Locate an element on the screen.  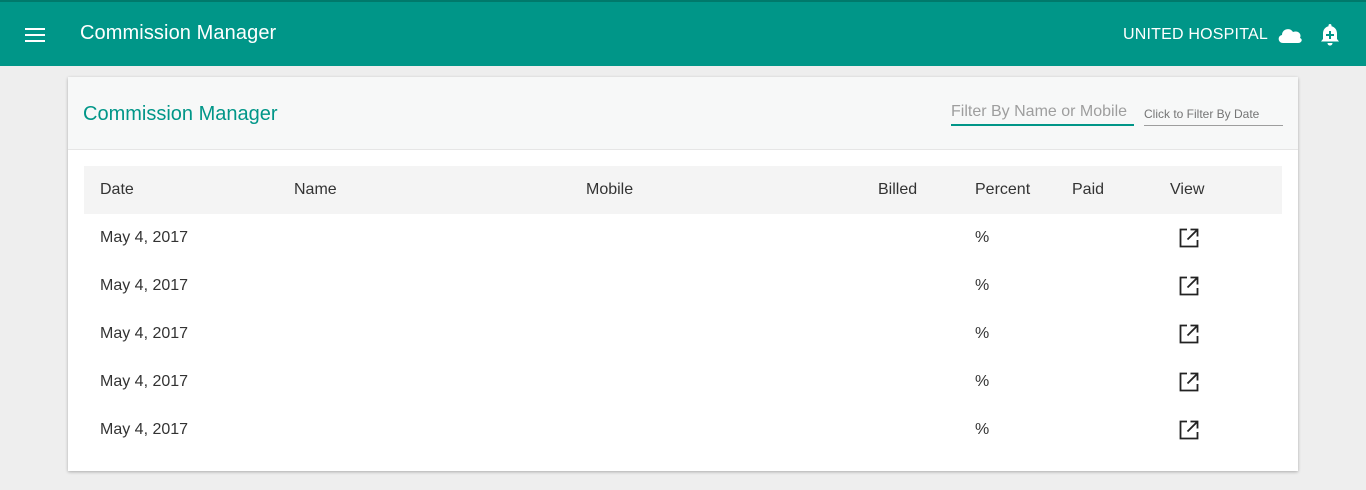
card-header: Commission Manager is located at coordinates (683, 113).